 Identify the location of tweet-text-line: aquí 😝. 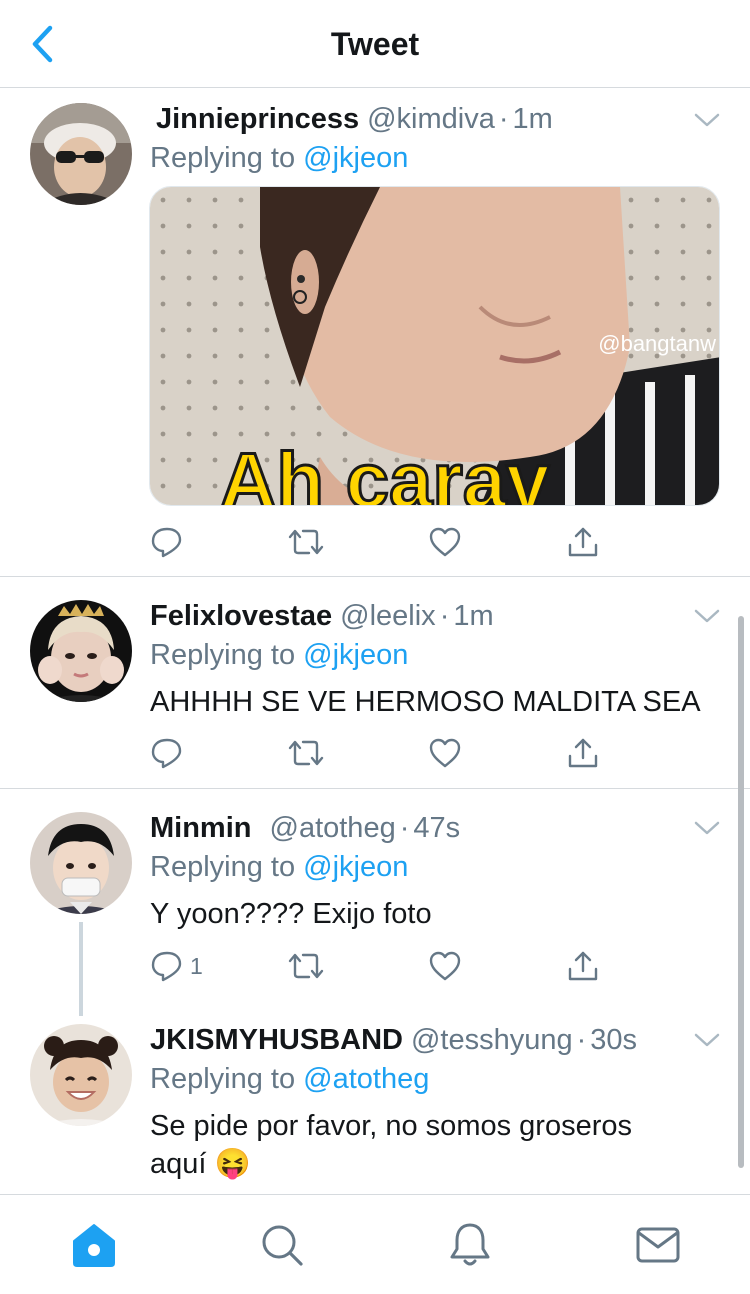
(200, 1164).